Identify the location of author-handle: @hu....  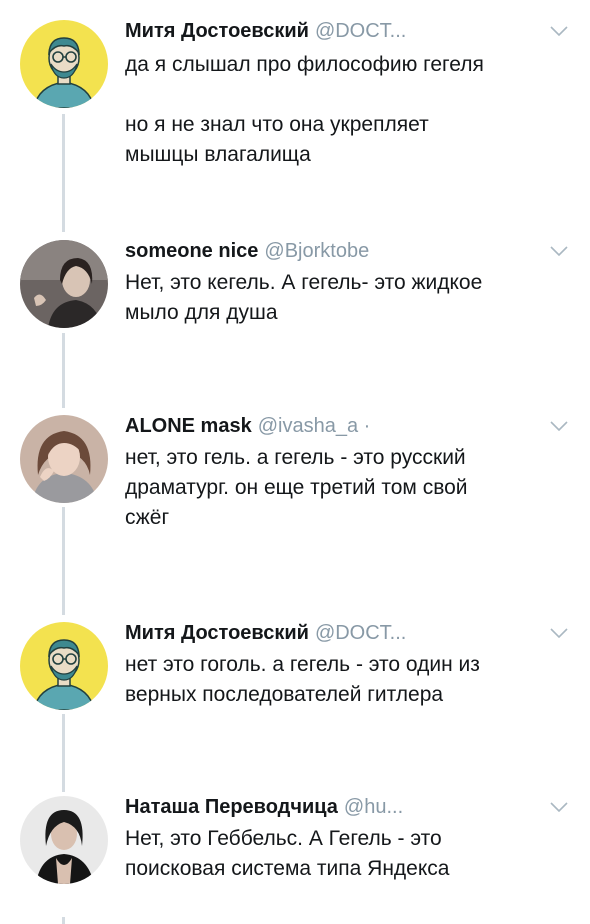
(373, 807).